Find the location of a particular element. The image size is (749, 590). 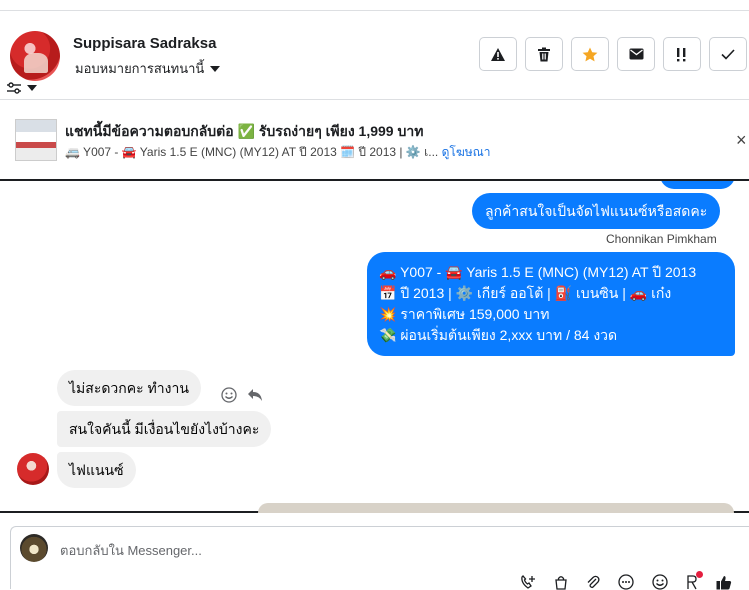

message-actions is located at coordinates (242, 395).